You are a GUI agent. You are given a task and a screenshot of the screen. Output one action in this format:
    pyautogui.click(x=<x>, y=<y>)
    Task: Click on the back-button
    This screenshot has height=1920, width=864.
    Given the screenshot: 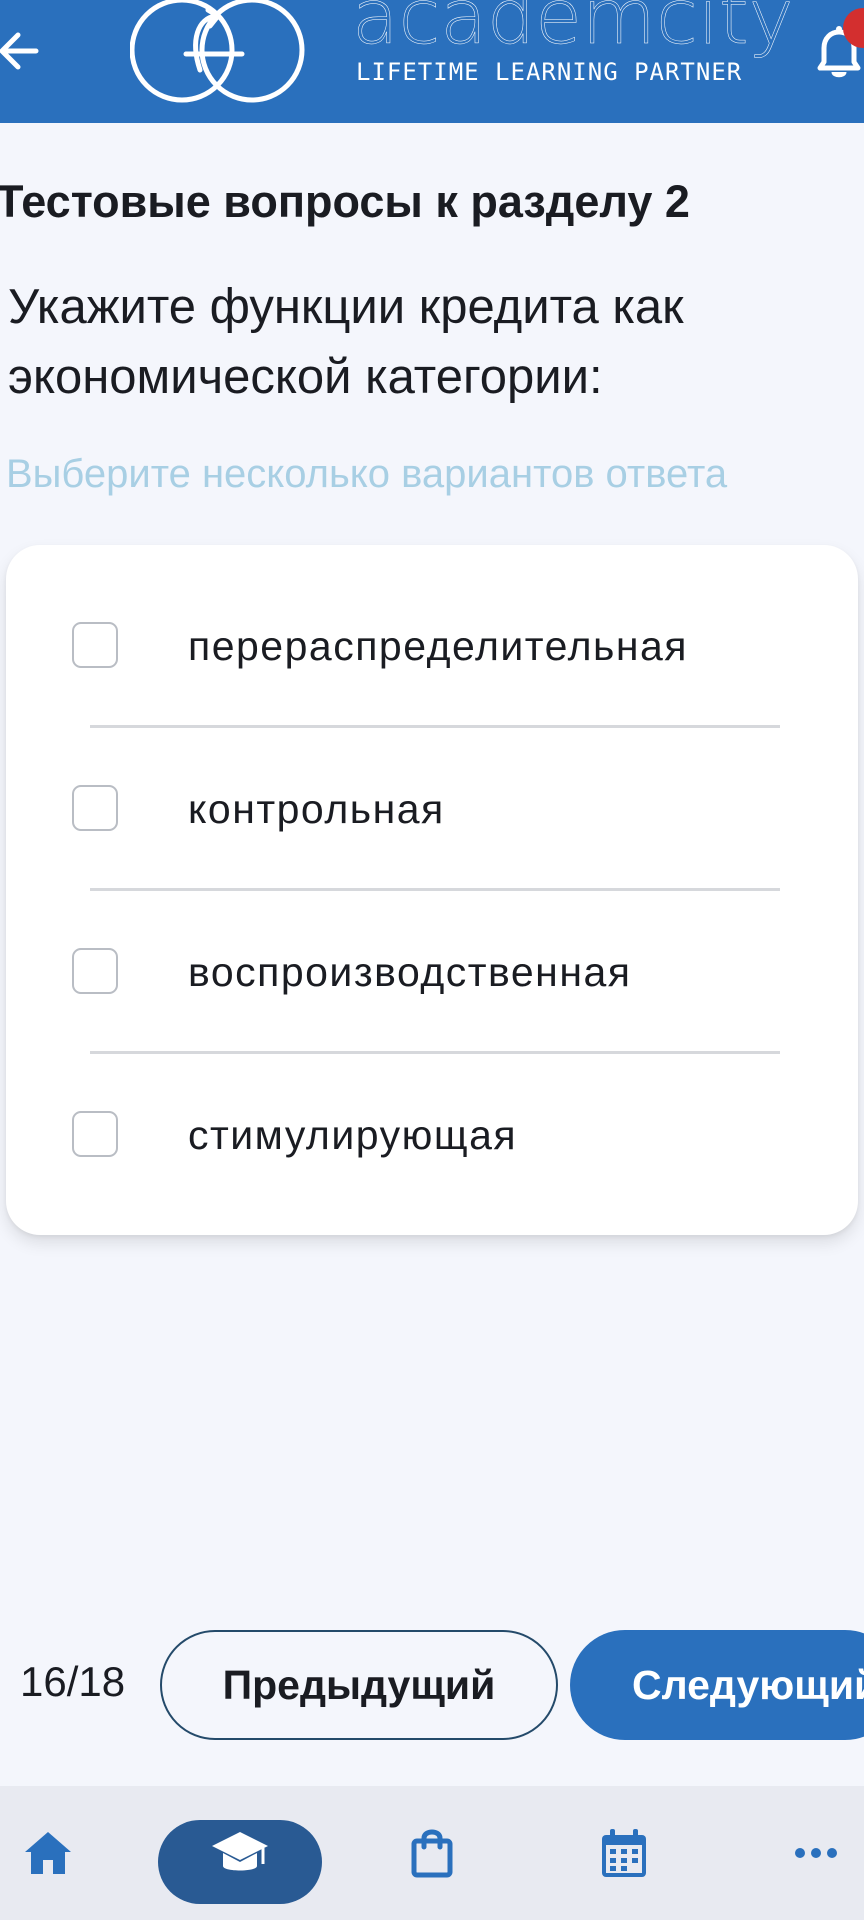 What is the action you would take?
    pyautogui.click(x=20, y=51)
    